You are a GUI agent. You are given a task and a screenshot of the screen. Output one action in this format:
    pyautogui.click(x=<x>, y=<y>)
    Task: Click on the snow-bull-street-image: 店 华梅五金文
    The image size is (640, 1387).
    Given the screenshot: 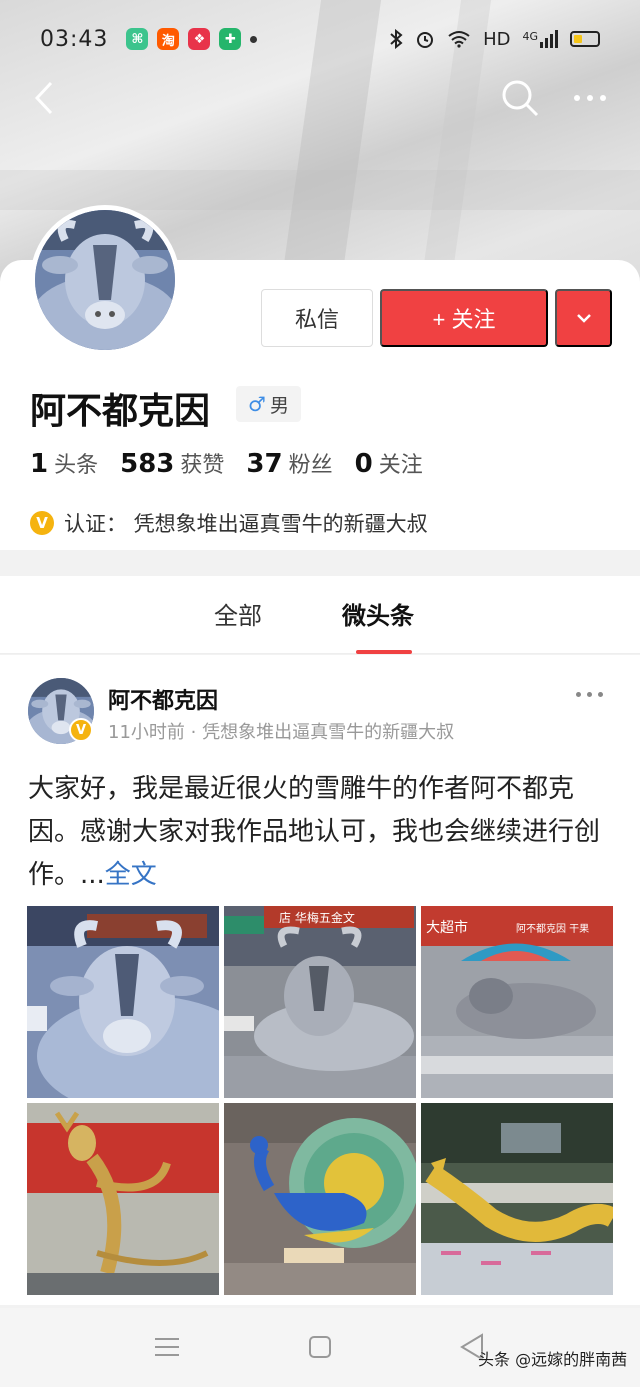 What is the action you would take?
    pyautogui.click(x=320, y=1002)
    